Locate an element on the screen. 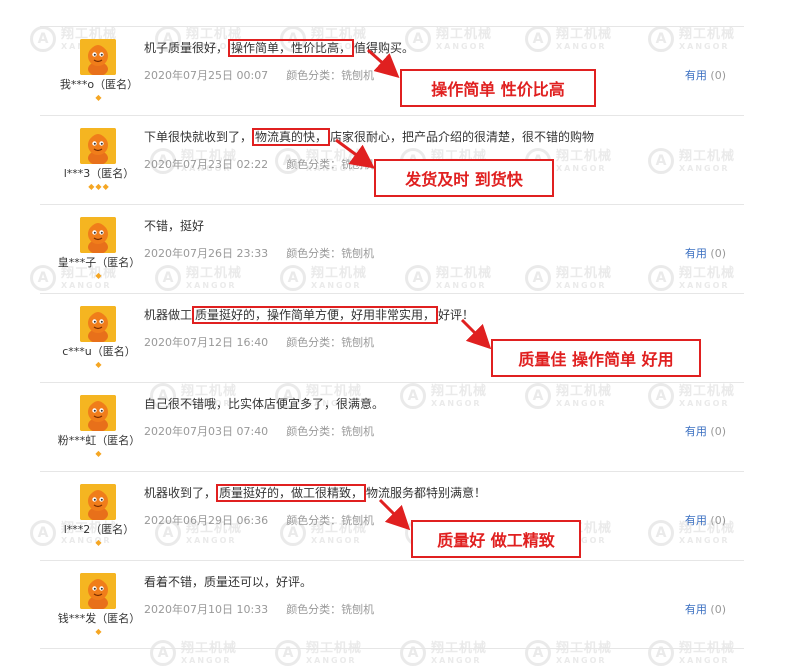 This screenshot has width=790, height=666. review-highlight: 物流真的快， is located at coordinates (291, 137).